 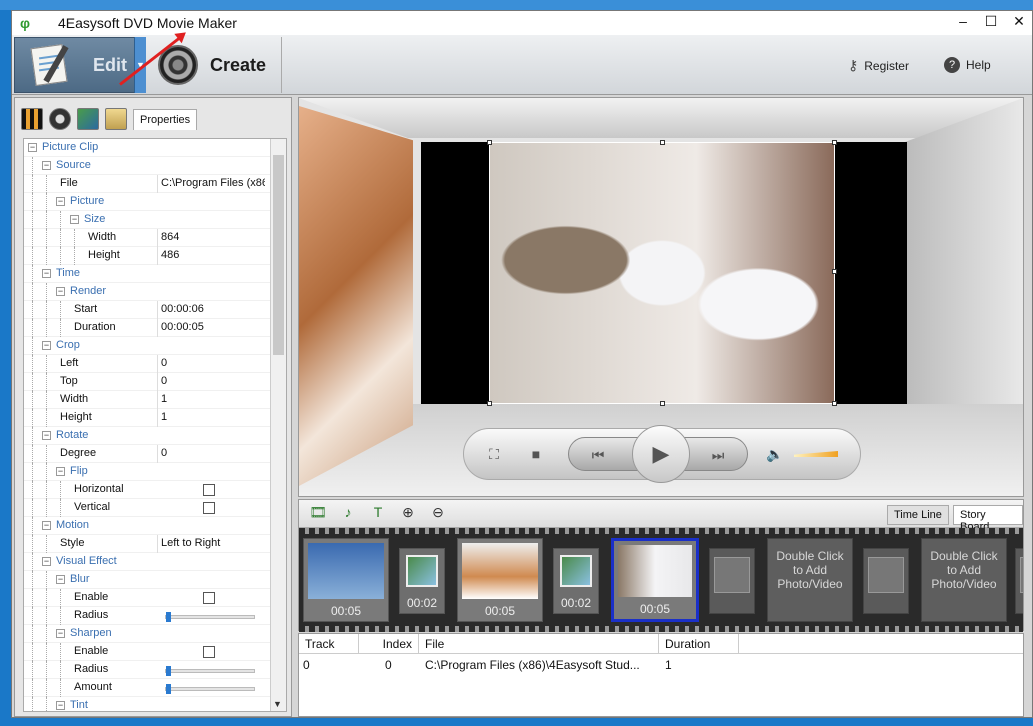 What do you see at coordinates (348, 514) in the screenshot?
I see `add-music-icon: ♪` at bounding box center [348, 514].